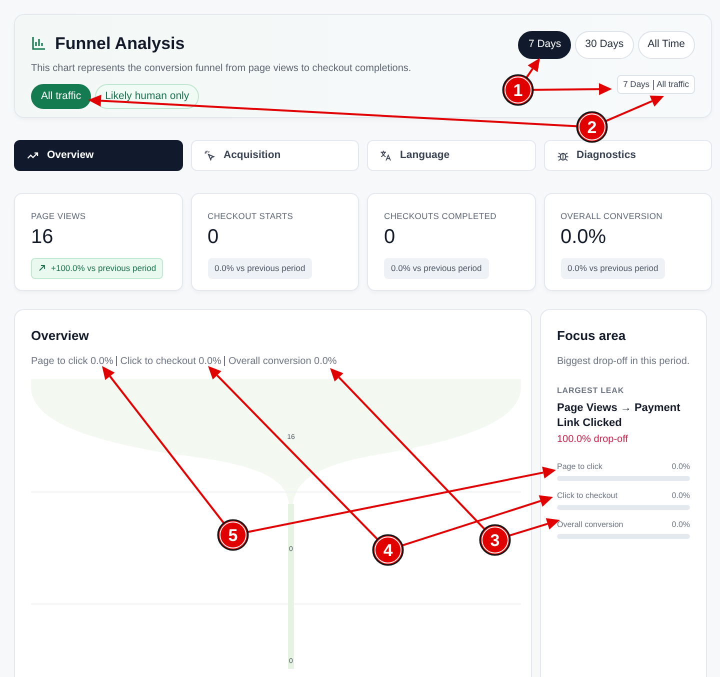 Image resolution: width=720 pixels, height=677 pixels. Describe the element at coordinates (147, 97) in the screenshot. I see `traffic-filter-button: Likely human only` at that location.